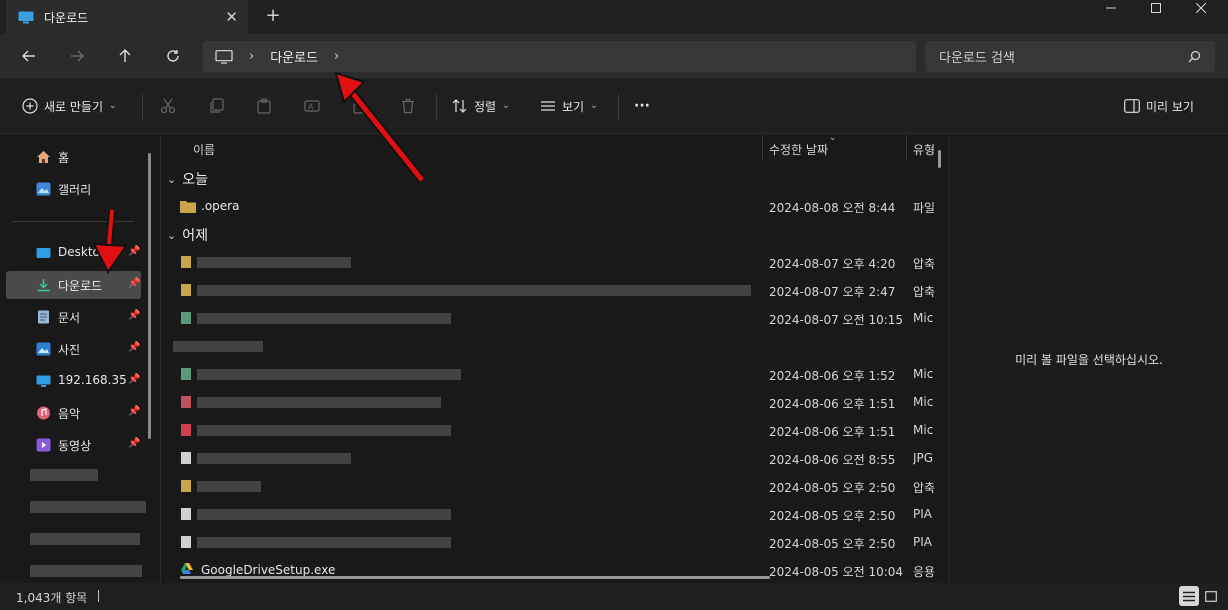  What do you see at coordinates (832, 460) in the screenshot?
I see `file-date: 2024-08-06 오전 8:55` at bounding box center [832, 460].